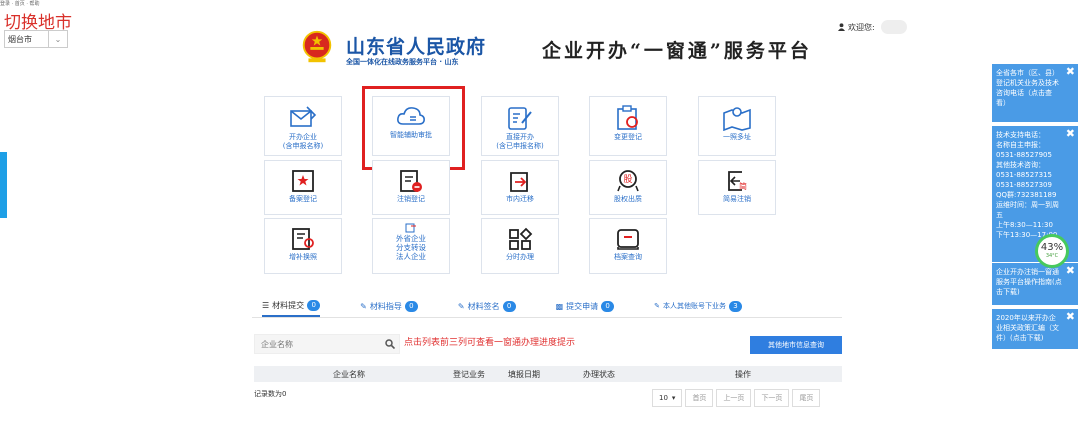  I want to click on search-icon, so click(390, 344).